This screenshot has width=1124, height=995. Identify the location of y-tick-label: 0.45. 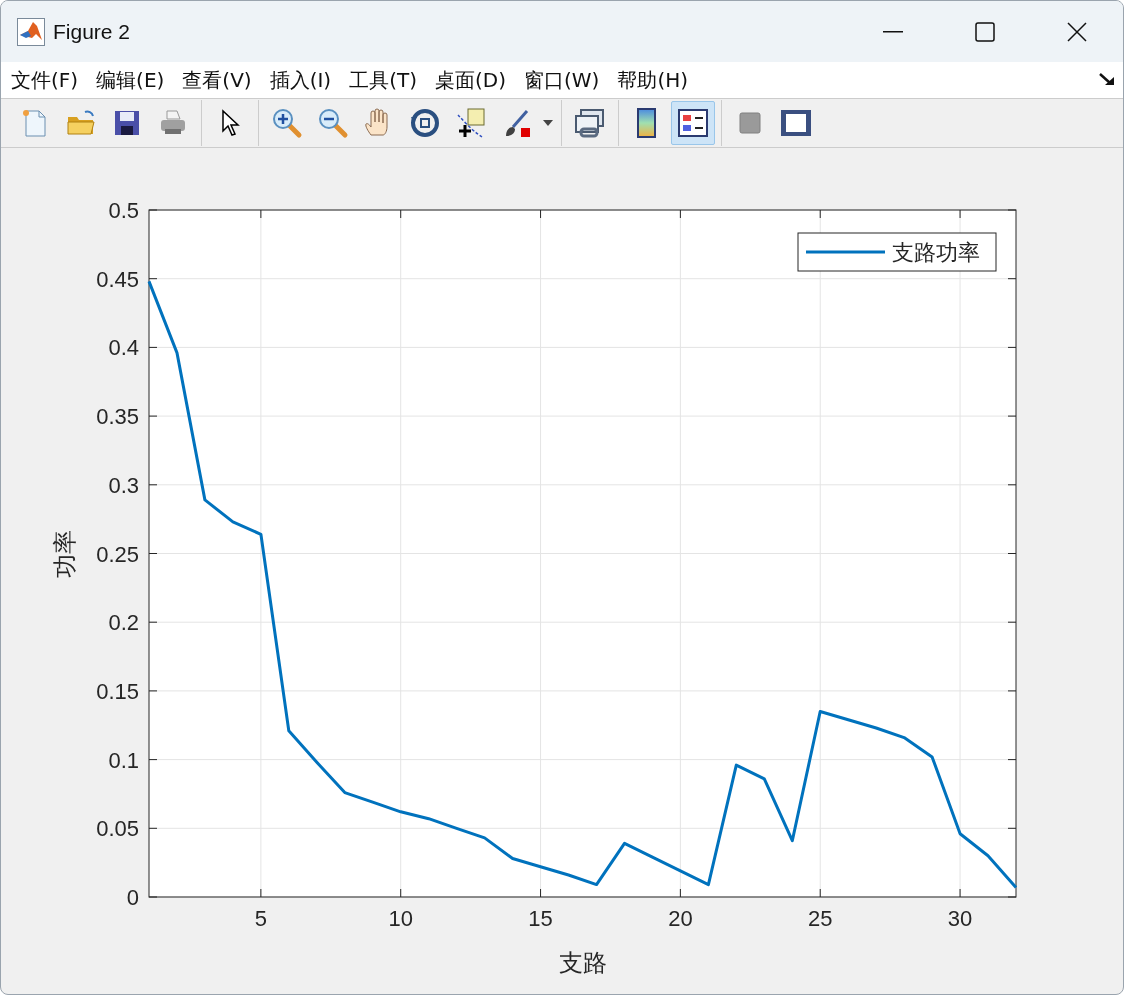
(117, 279).